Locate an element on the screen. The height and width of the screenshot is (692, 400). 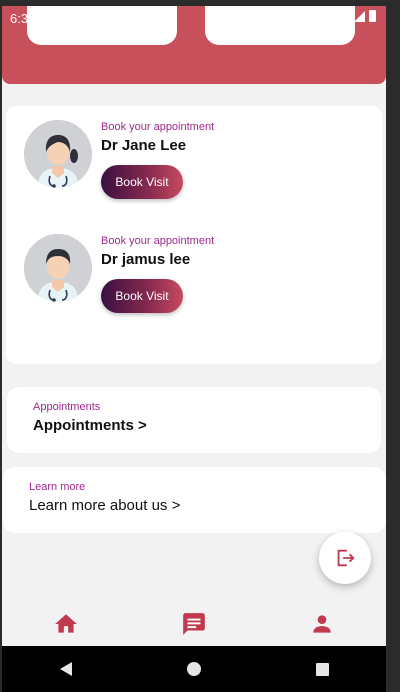
doctor-name: Dr jamus lee is located at coordinates (146, 259).